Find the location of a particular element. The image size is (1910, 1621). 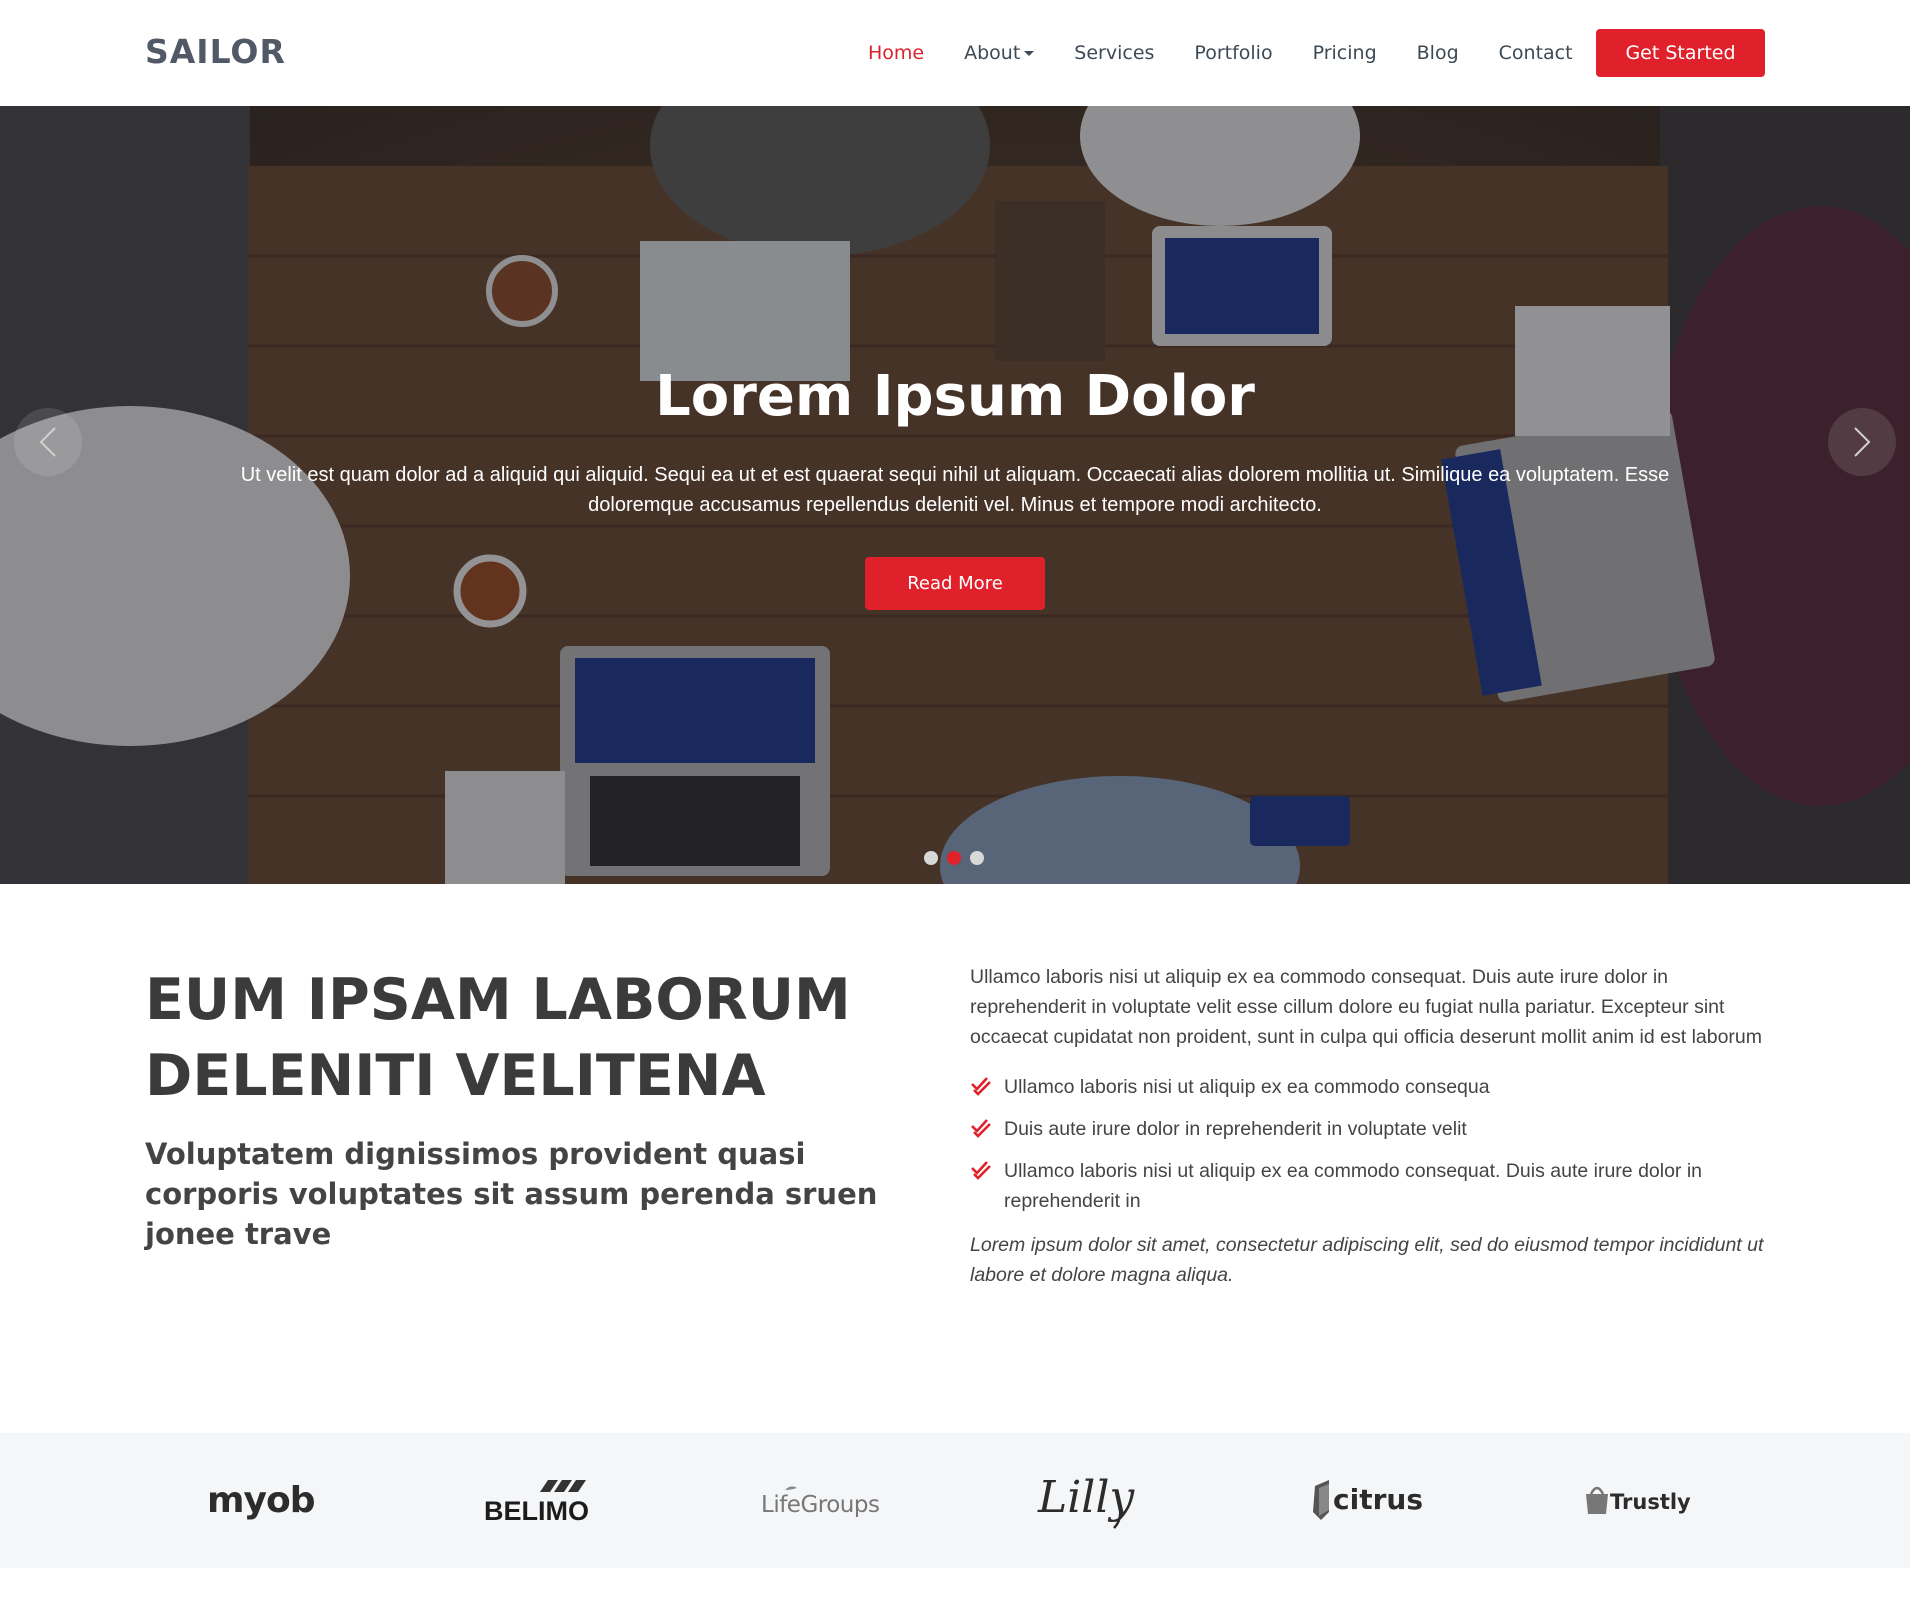

client-logo-myob: myob is located at coordinates (270, 1500).